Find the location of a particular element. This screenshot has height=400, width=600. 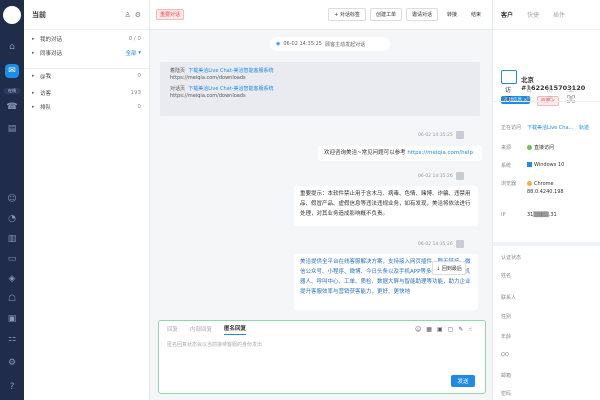

field-gender: 性别 is located at coordinates (506, 317).